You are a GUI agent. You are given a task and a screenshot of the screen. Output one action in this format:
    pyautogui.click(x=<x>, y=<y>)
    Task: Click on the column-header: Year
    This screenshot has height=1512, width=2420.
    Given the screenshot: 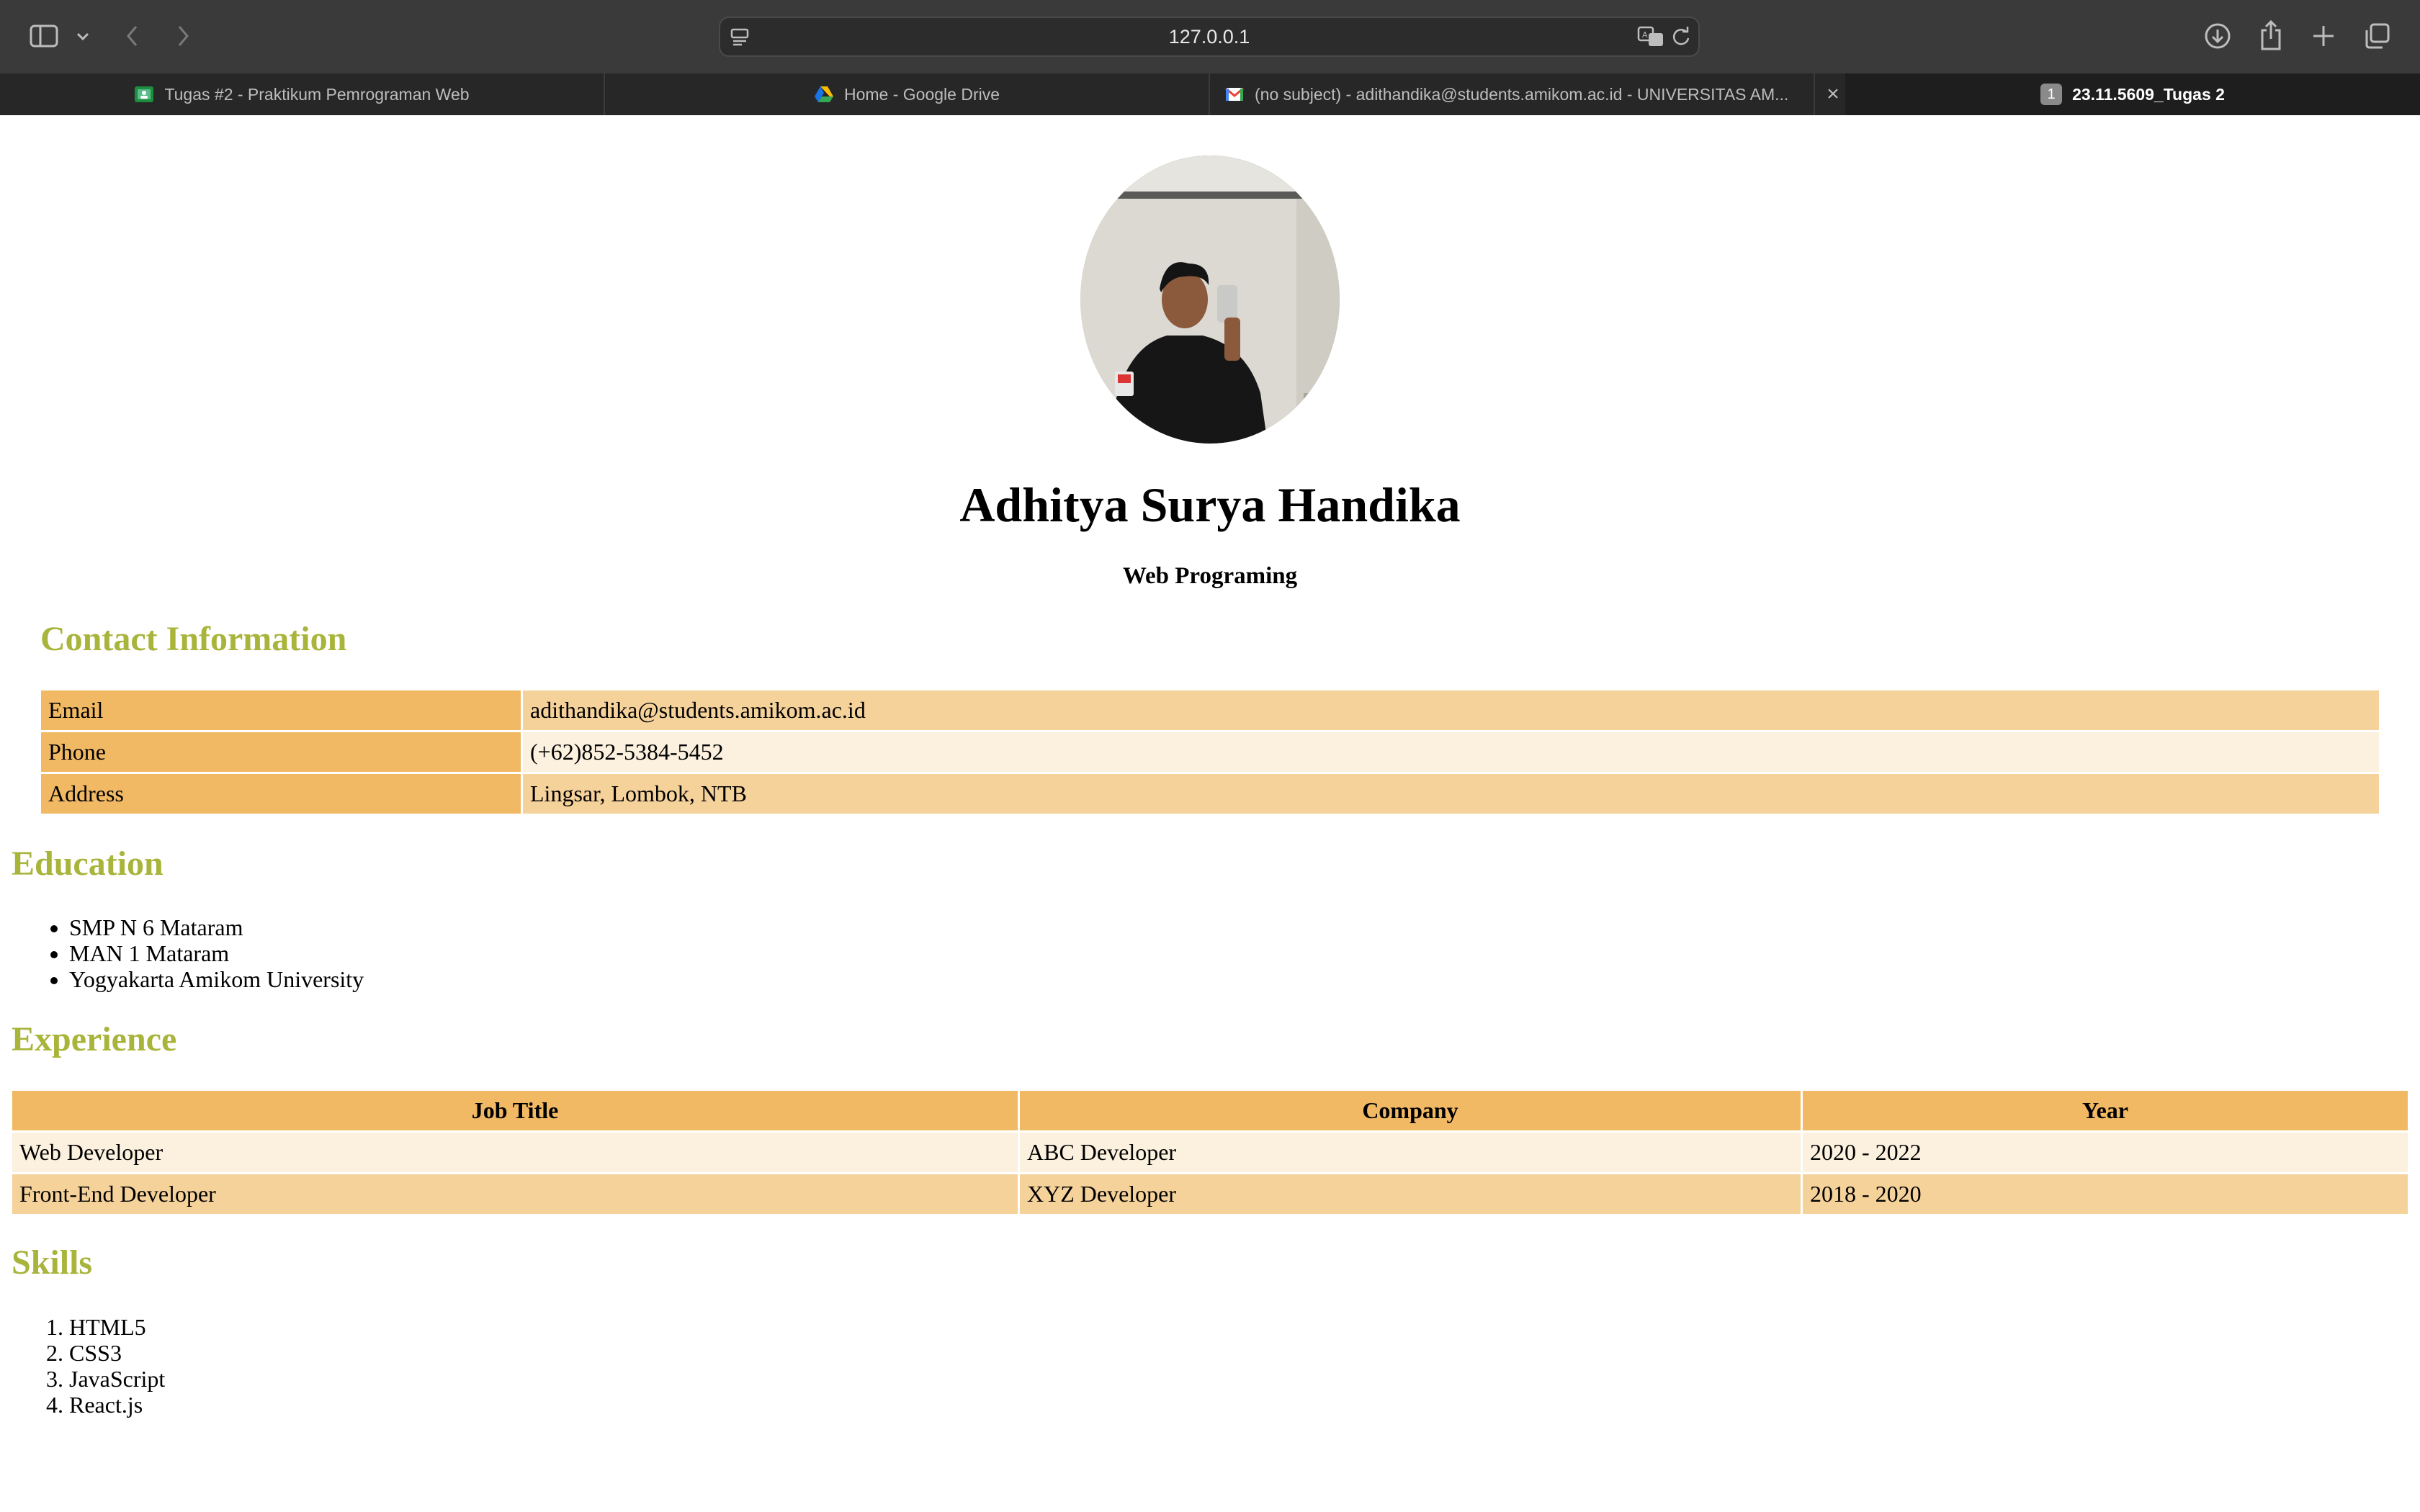 What is the action you would take?
    pyautogui.click(x=2105, y=1110)
    